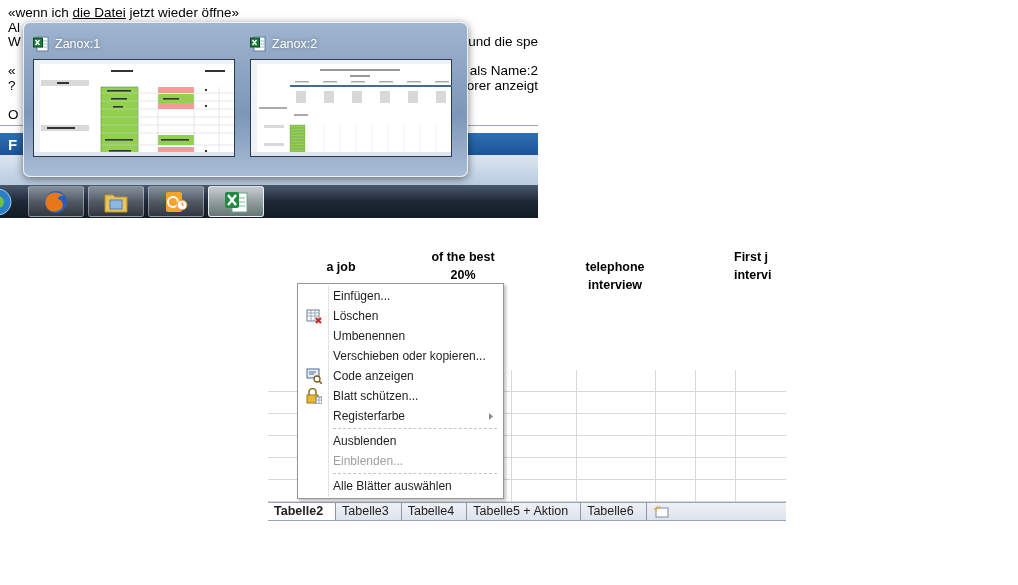 Image resolution: width=1018 pixels, height=585 pixels. I want to click on thumbnail-title: Zanox:2, so click(295, 44).